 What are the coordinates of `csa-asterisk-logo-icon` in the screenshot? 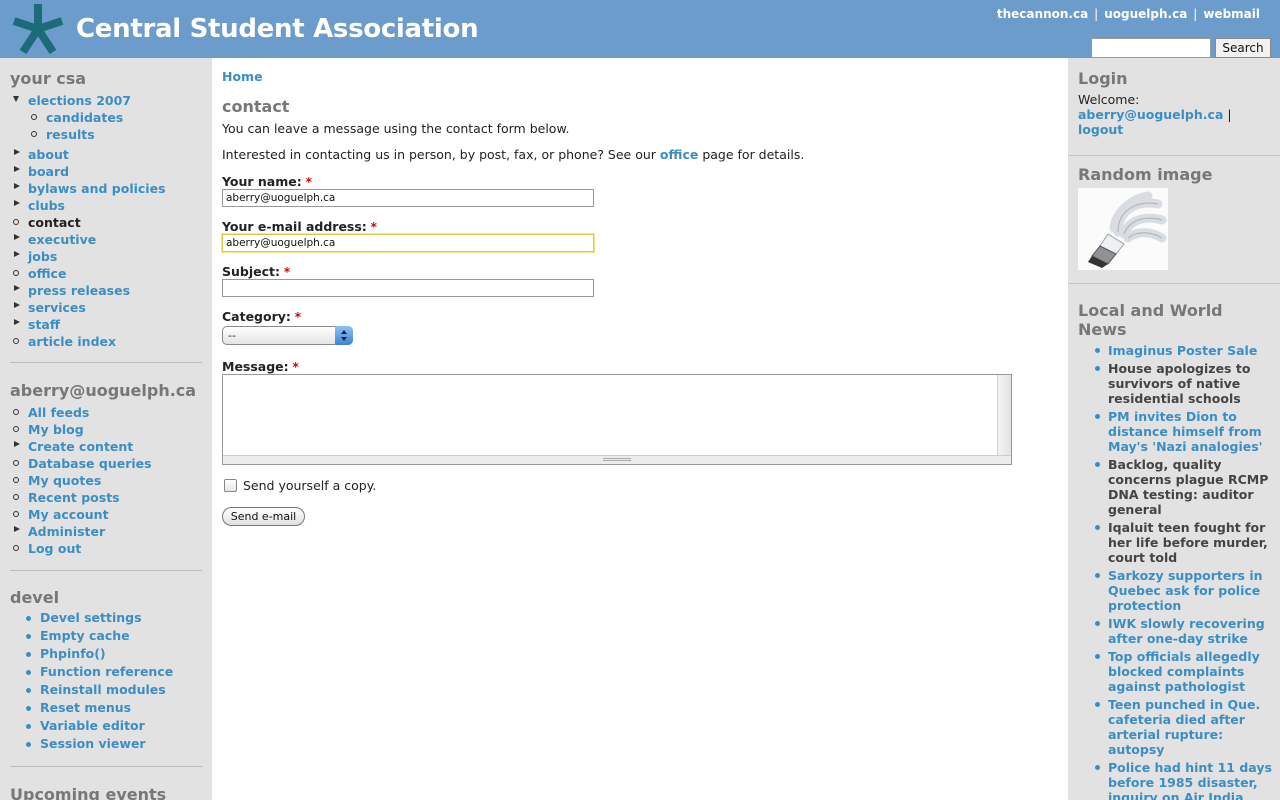 It's located at (38, 29).